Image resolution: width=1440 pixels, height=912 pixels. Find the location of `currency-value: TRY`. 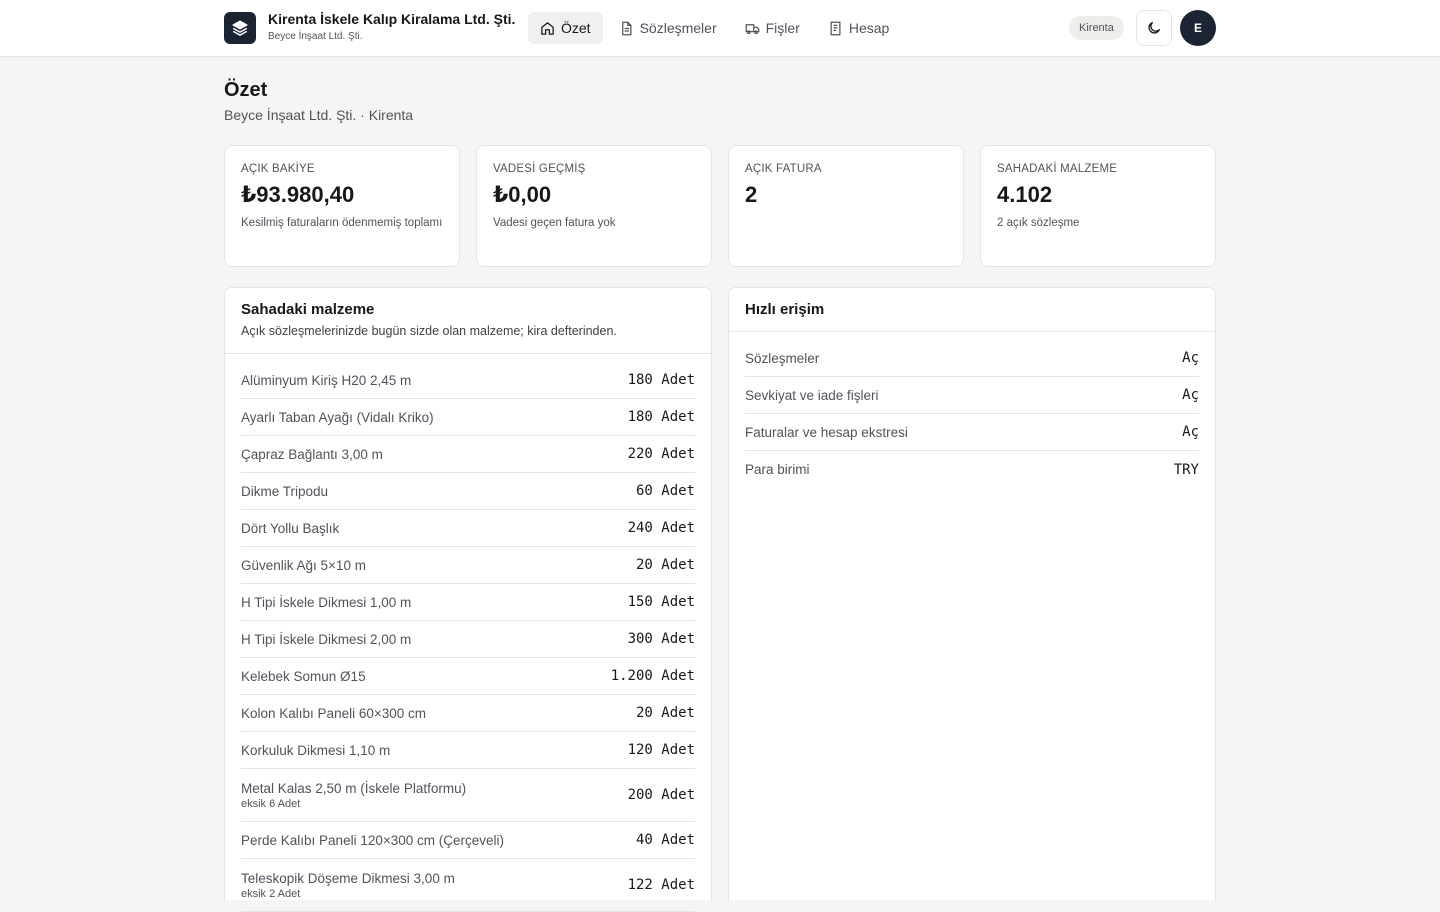

currency-value: TRY is located at coordinates (1186, 469).